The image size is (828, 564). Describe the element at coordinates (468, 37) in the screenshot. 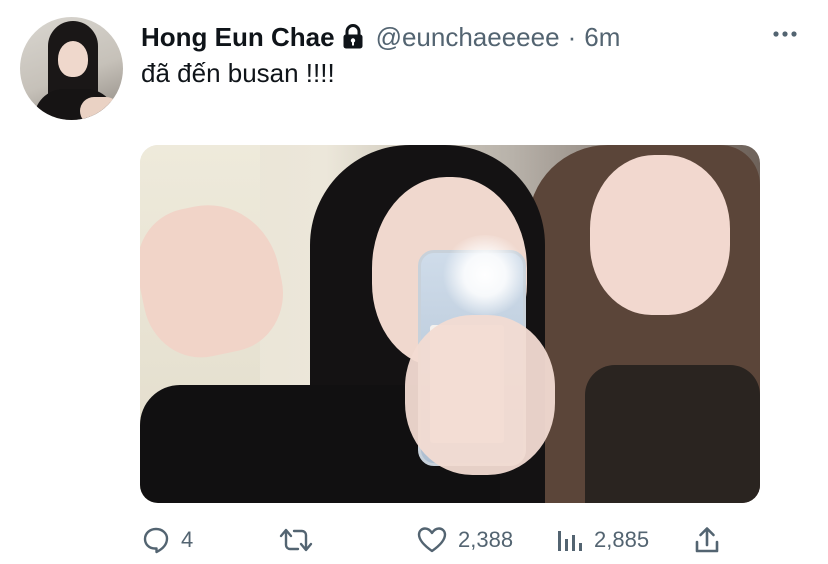

I see `author-handle: @eunchaeeeee` at that location.